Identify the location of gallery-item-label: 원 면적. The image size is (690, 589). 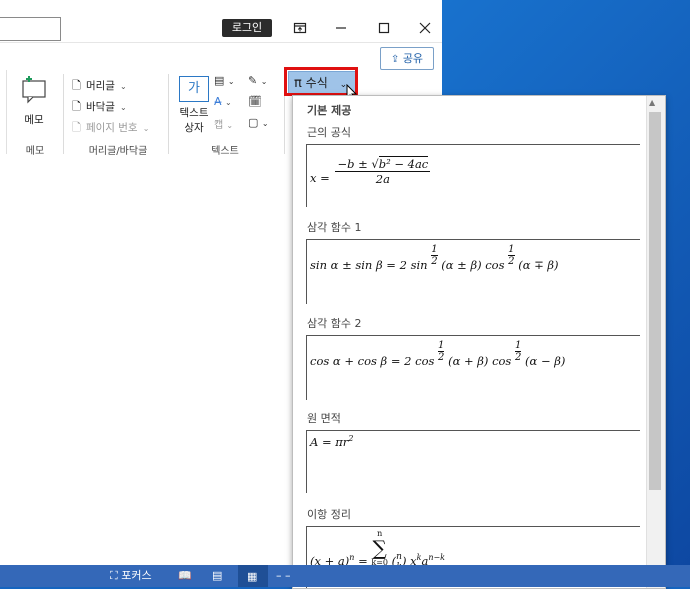
(324, 418).